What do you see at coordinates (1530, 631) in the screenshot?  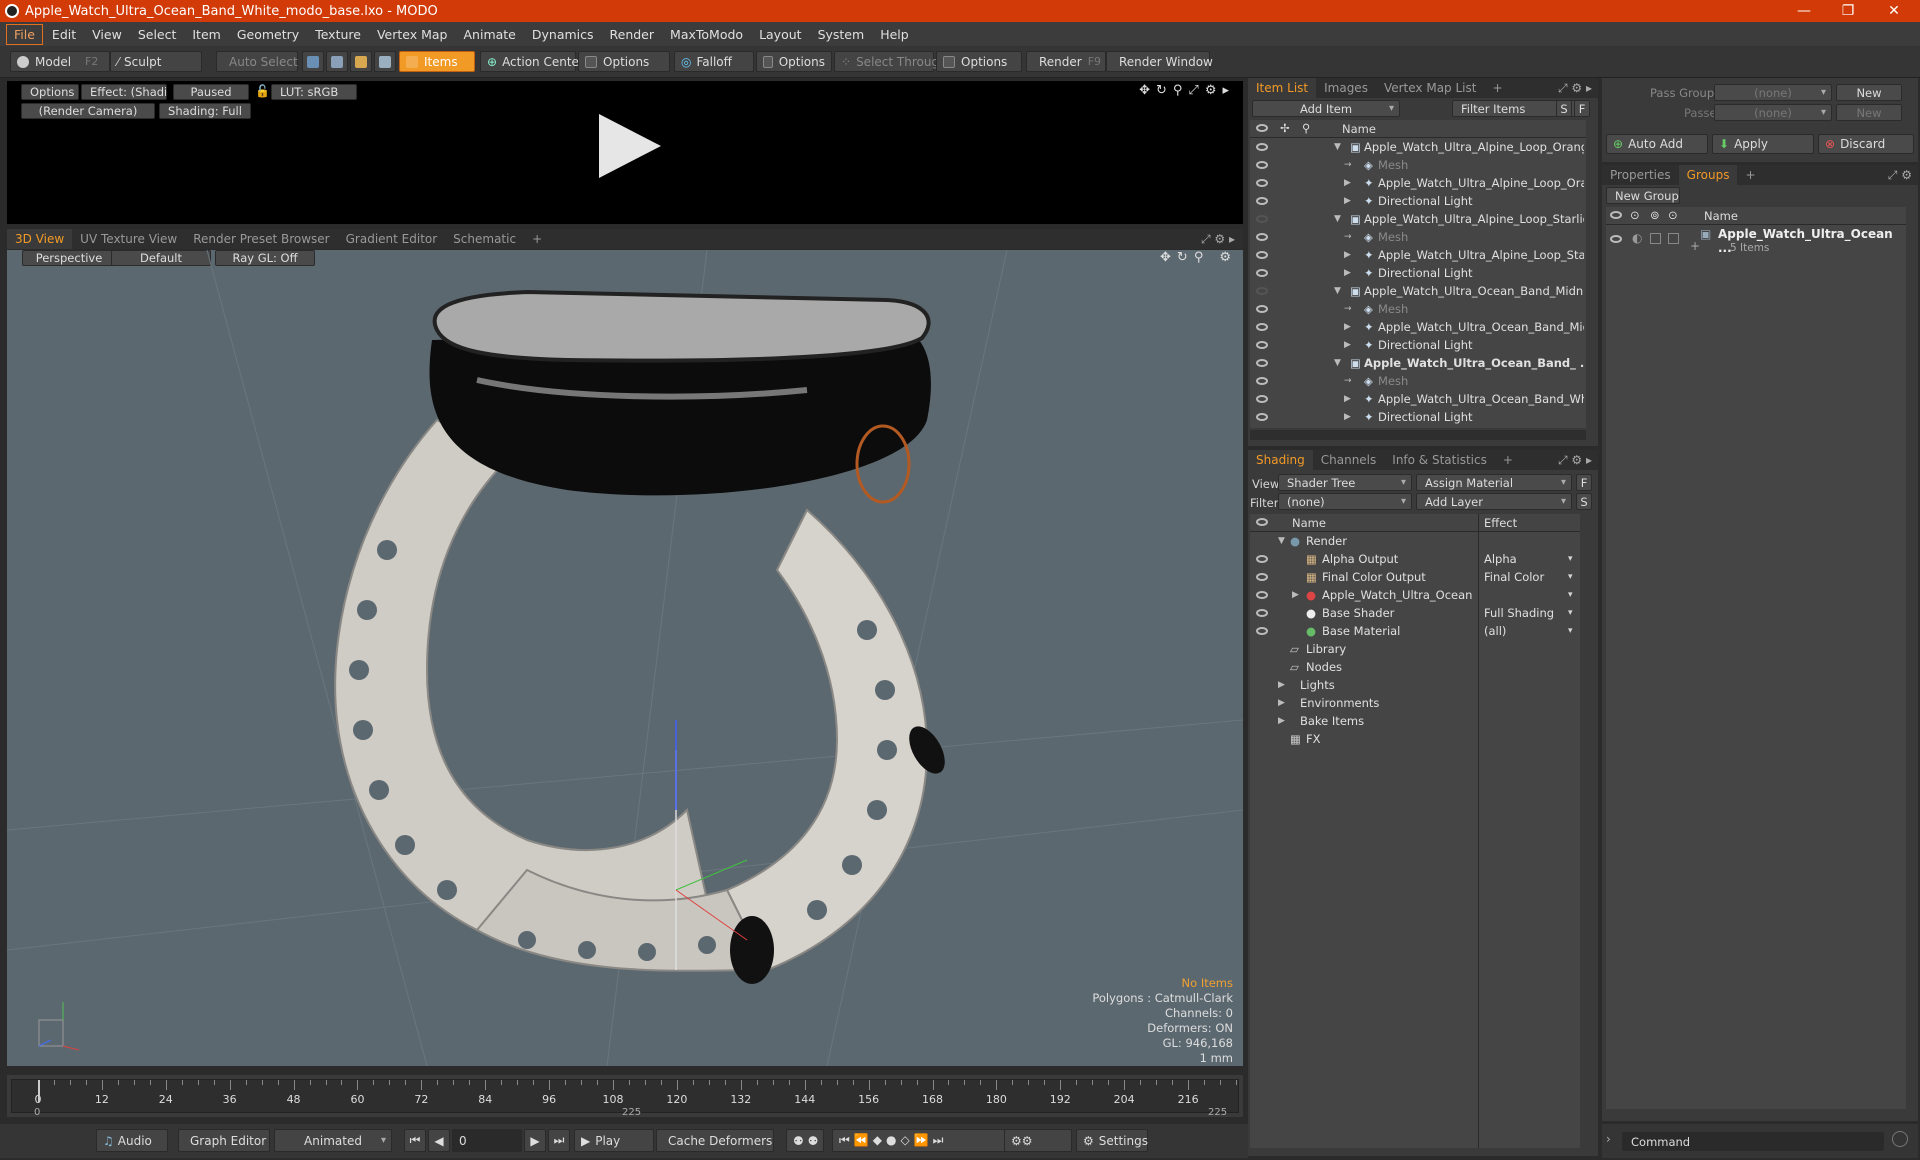 I see `effect-dropdown: (all)` at bounding box center [1530, 631].